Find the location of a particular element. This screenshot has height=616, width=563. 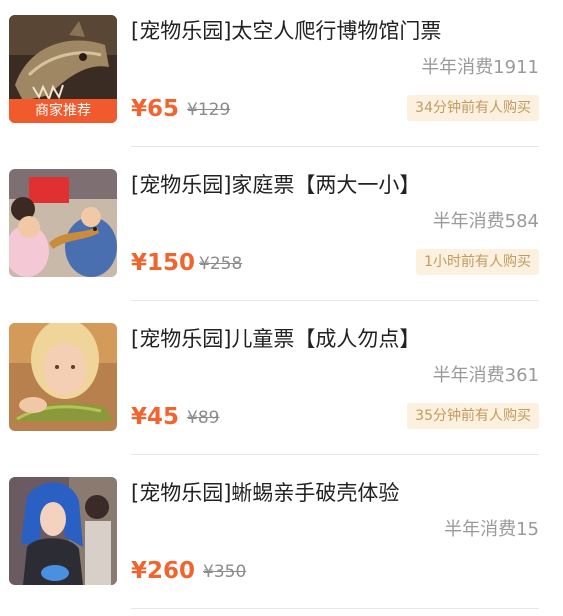

sale-price: ¥45 is located at coordinates (155, 417).